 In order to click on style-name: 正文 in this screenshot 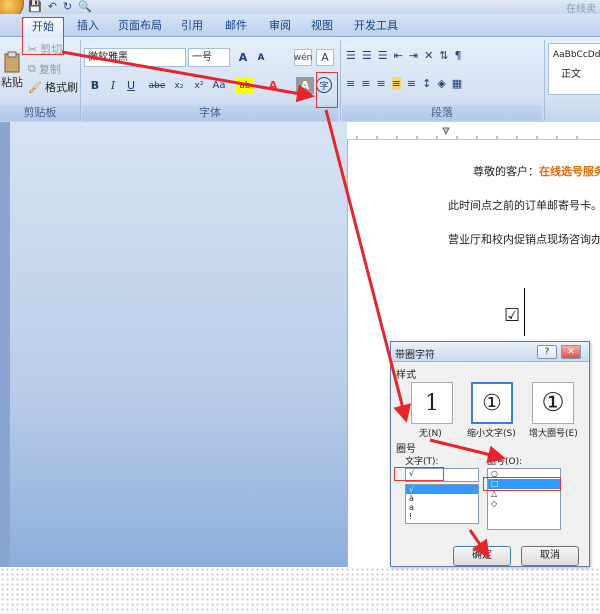, I will do `click(571, 74)`.